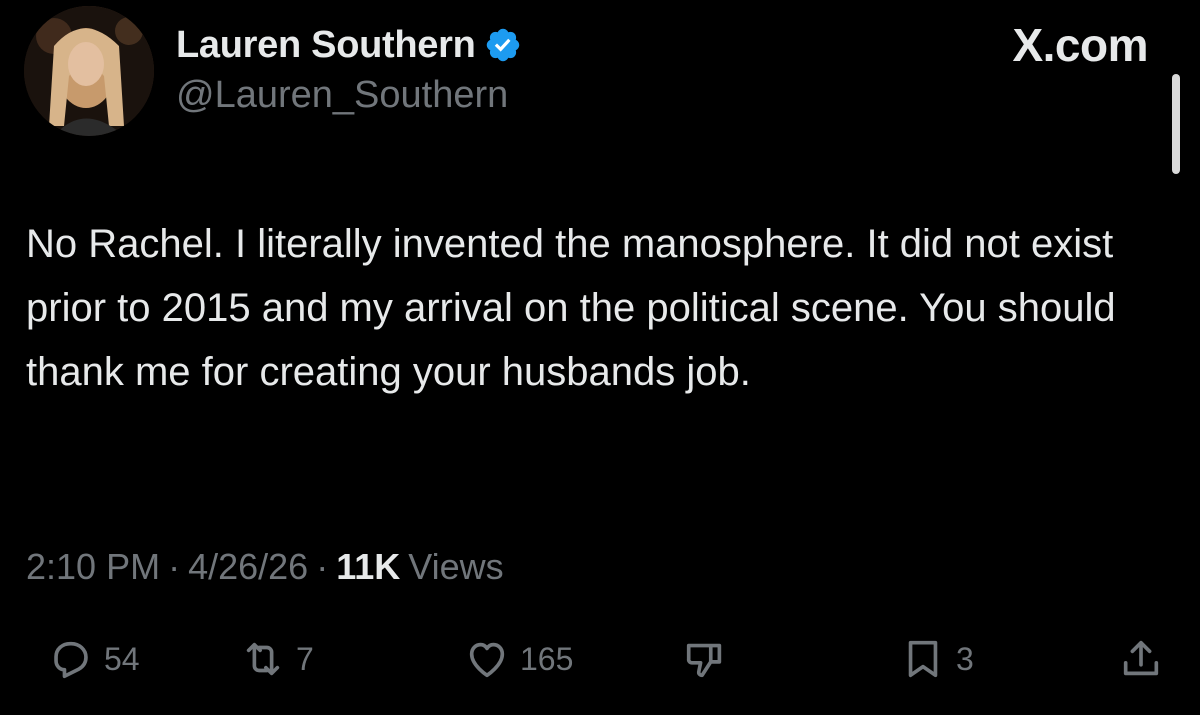 This screenshot has height=715, width=1200. I want to click on avatar, so click(89, 71).